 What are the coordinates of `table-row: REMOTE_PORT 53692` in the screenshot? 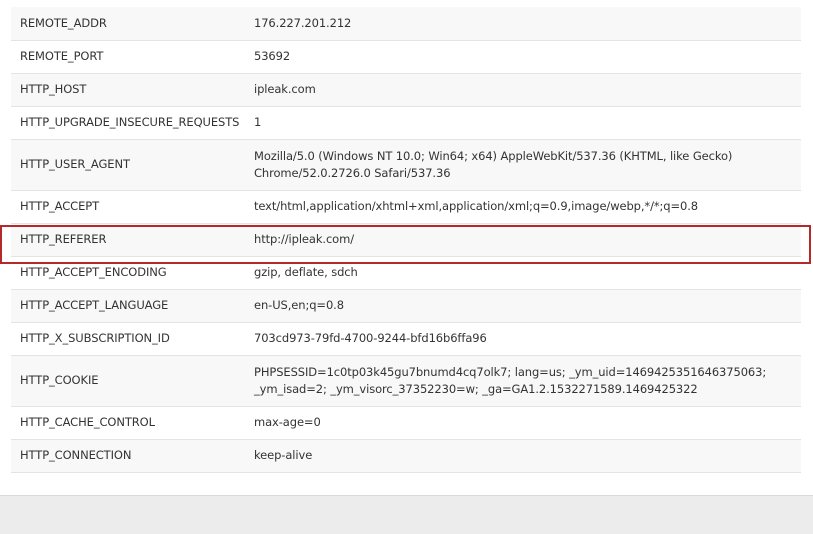 It's located at (406, 56).